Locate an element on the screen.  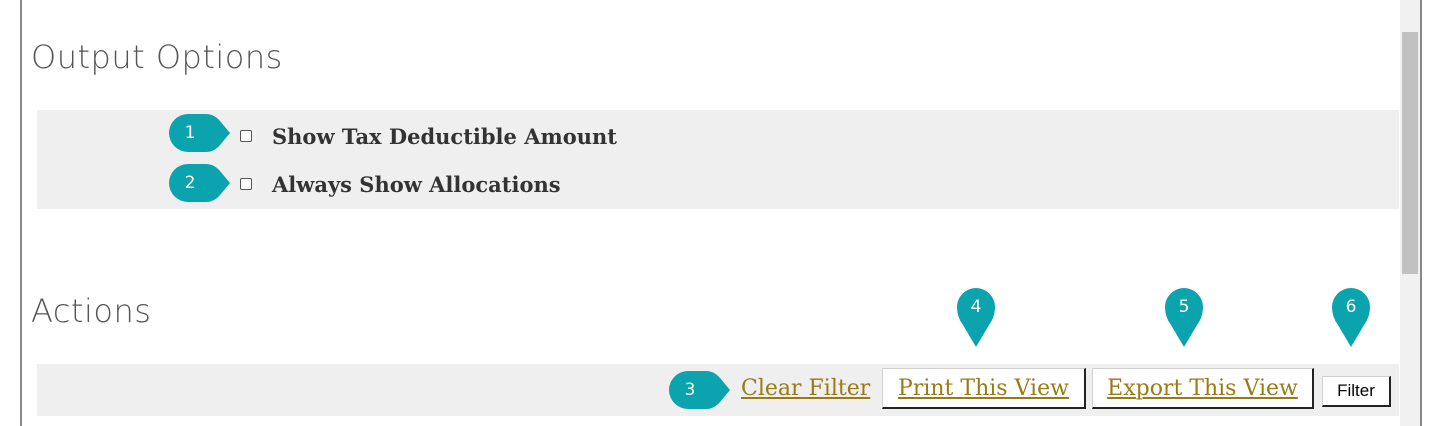
filter-button: Filter is located at coordinates (1356, 391).